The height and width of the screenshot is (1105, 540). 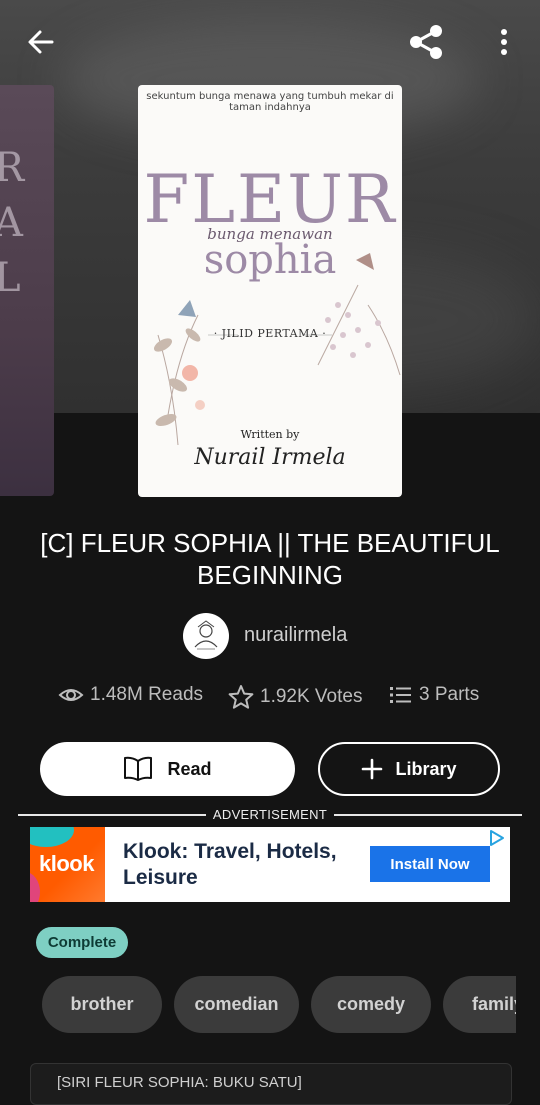 What do you see at coordinates (138, 768) in the screenshot?
I see `book-open-icon` at bounding box center [138, 768].